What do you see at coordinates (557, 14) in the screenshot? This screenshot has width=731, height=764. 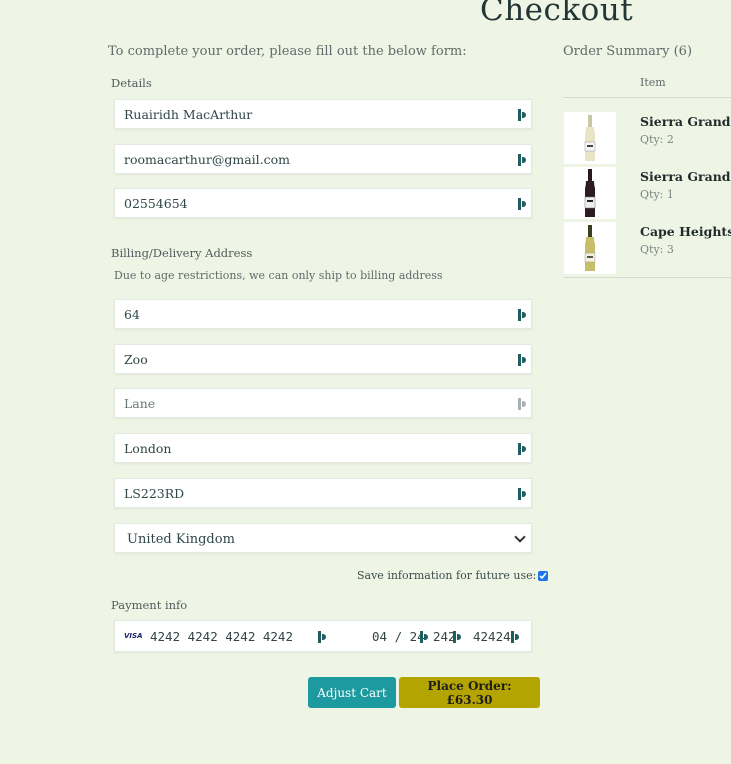 I see `page-title: Checkout` at bounding box center [557, 14].